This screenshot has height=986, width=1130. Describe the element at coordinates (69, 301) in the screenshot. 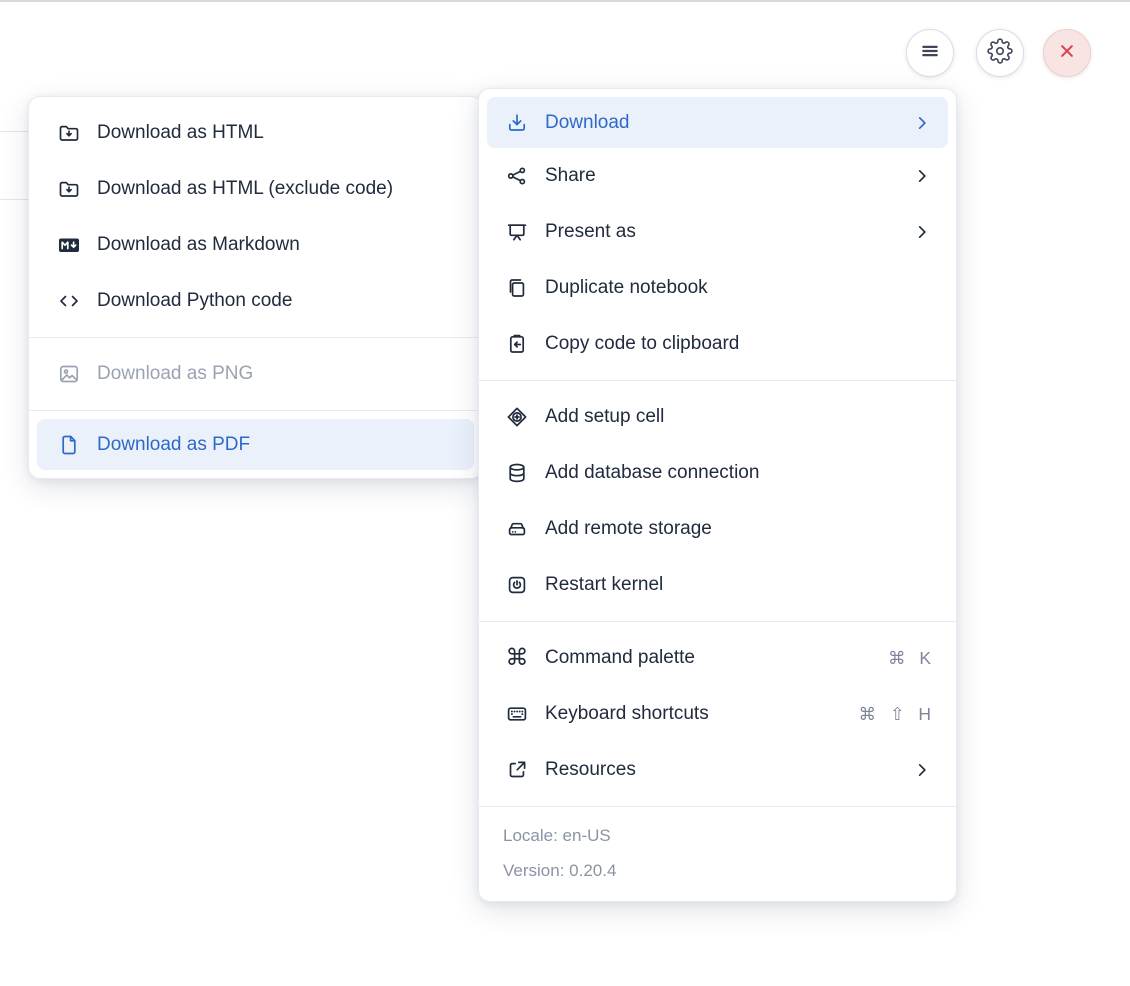

I see `code-icon` at that location.